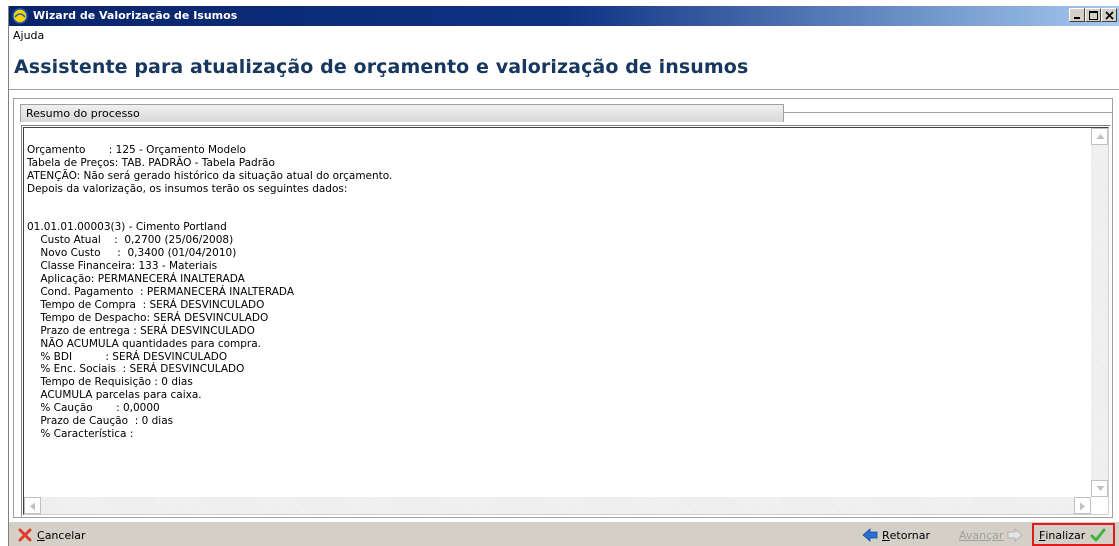 This screenshot has height=546, width=1119. What do you see at coordinates (136, 279) in the screenshot?
I see `summary-line: Aplicação: PERMANECERÁ INALTERADA` at bounding box center [136, 279].